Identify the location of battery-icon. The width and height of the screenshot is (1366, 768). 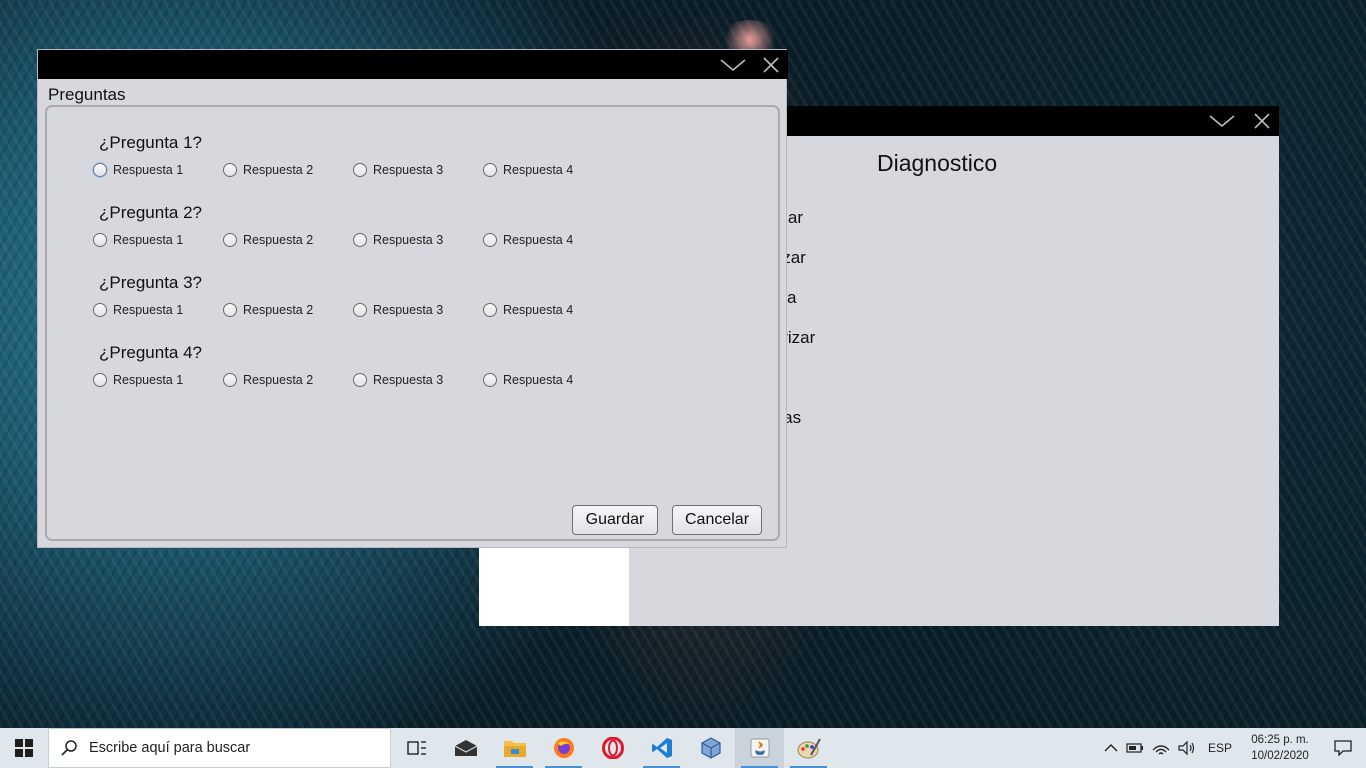
(1134, 748).